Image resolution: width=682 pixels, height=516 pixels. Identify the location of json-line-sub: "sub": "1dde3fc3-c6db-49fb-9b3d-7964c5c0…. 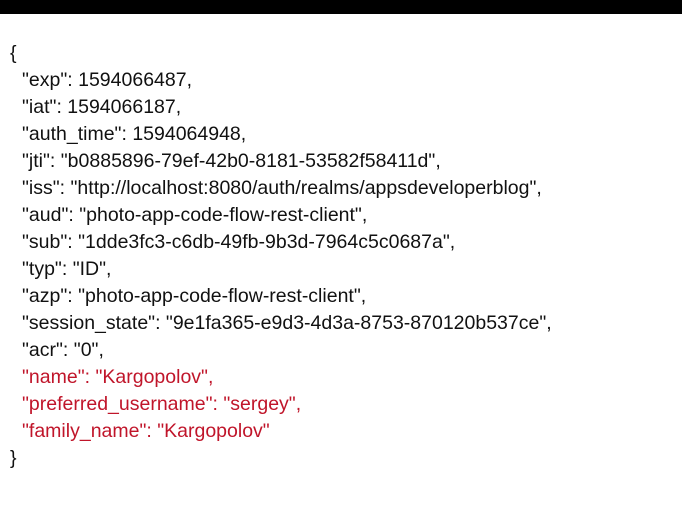
(239, 242).